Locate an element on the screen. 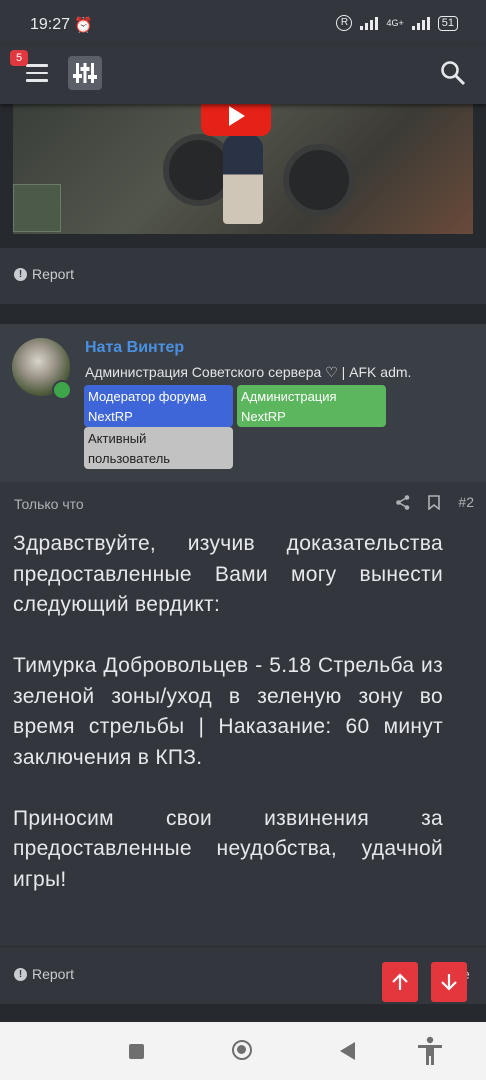 The image size is (486, 1080). arrow-down-icon is located at coordinates (449, 982).